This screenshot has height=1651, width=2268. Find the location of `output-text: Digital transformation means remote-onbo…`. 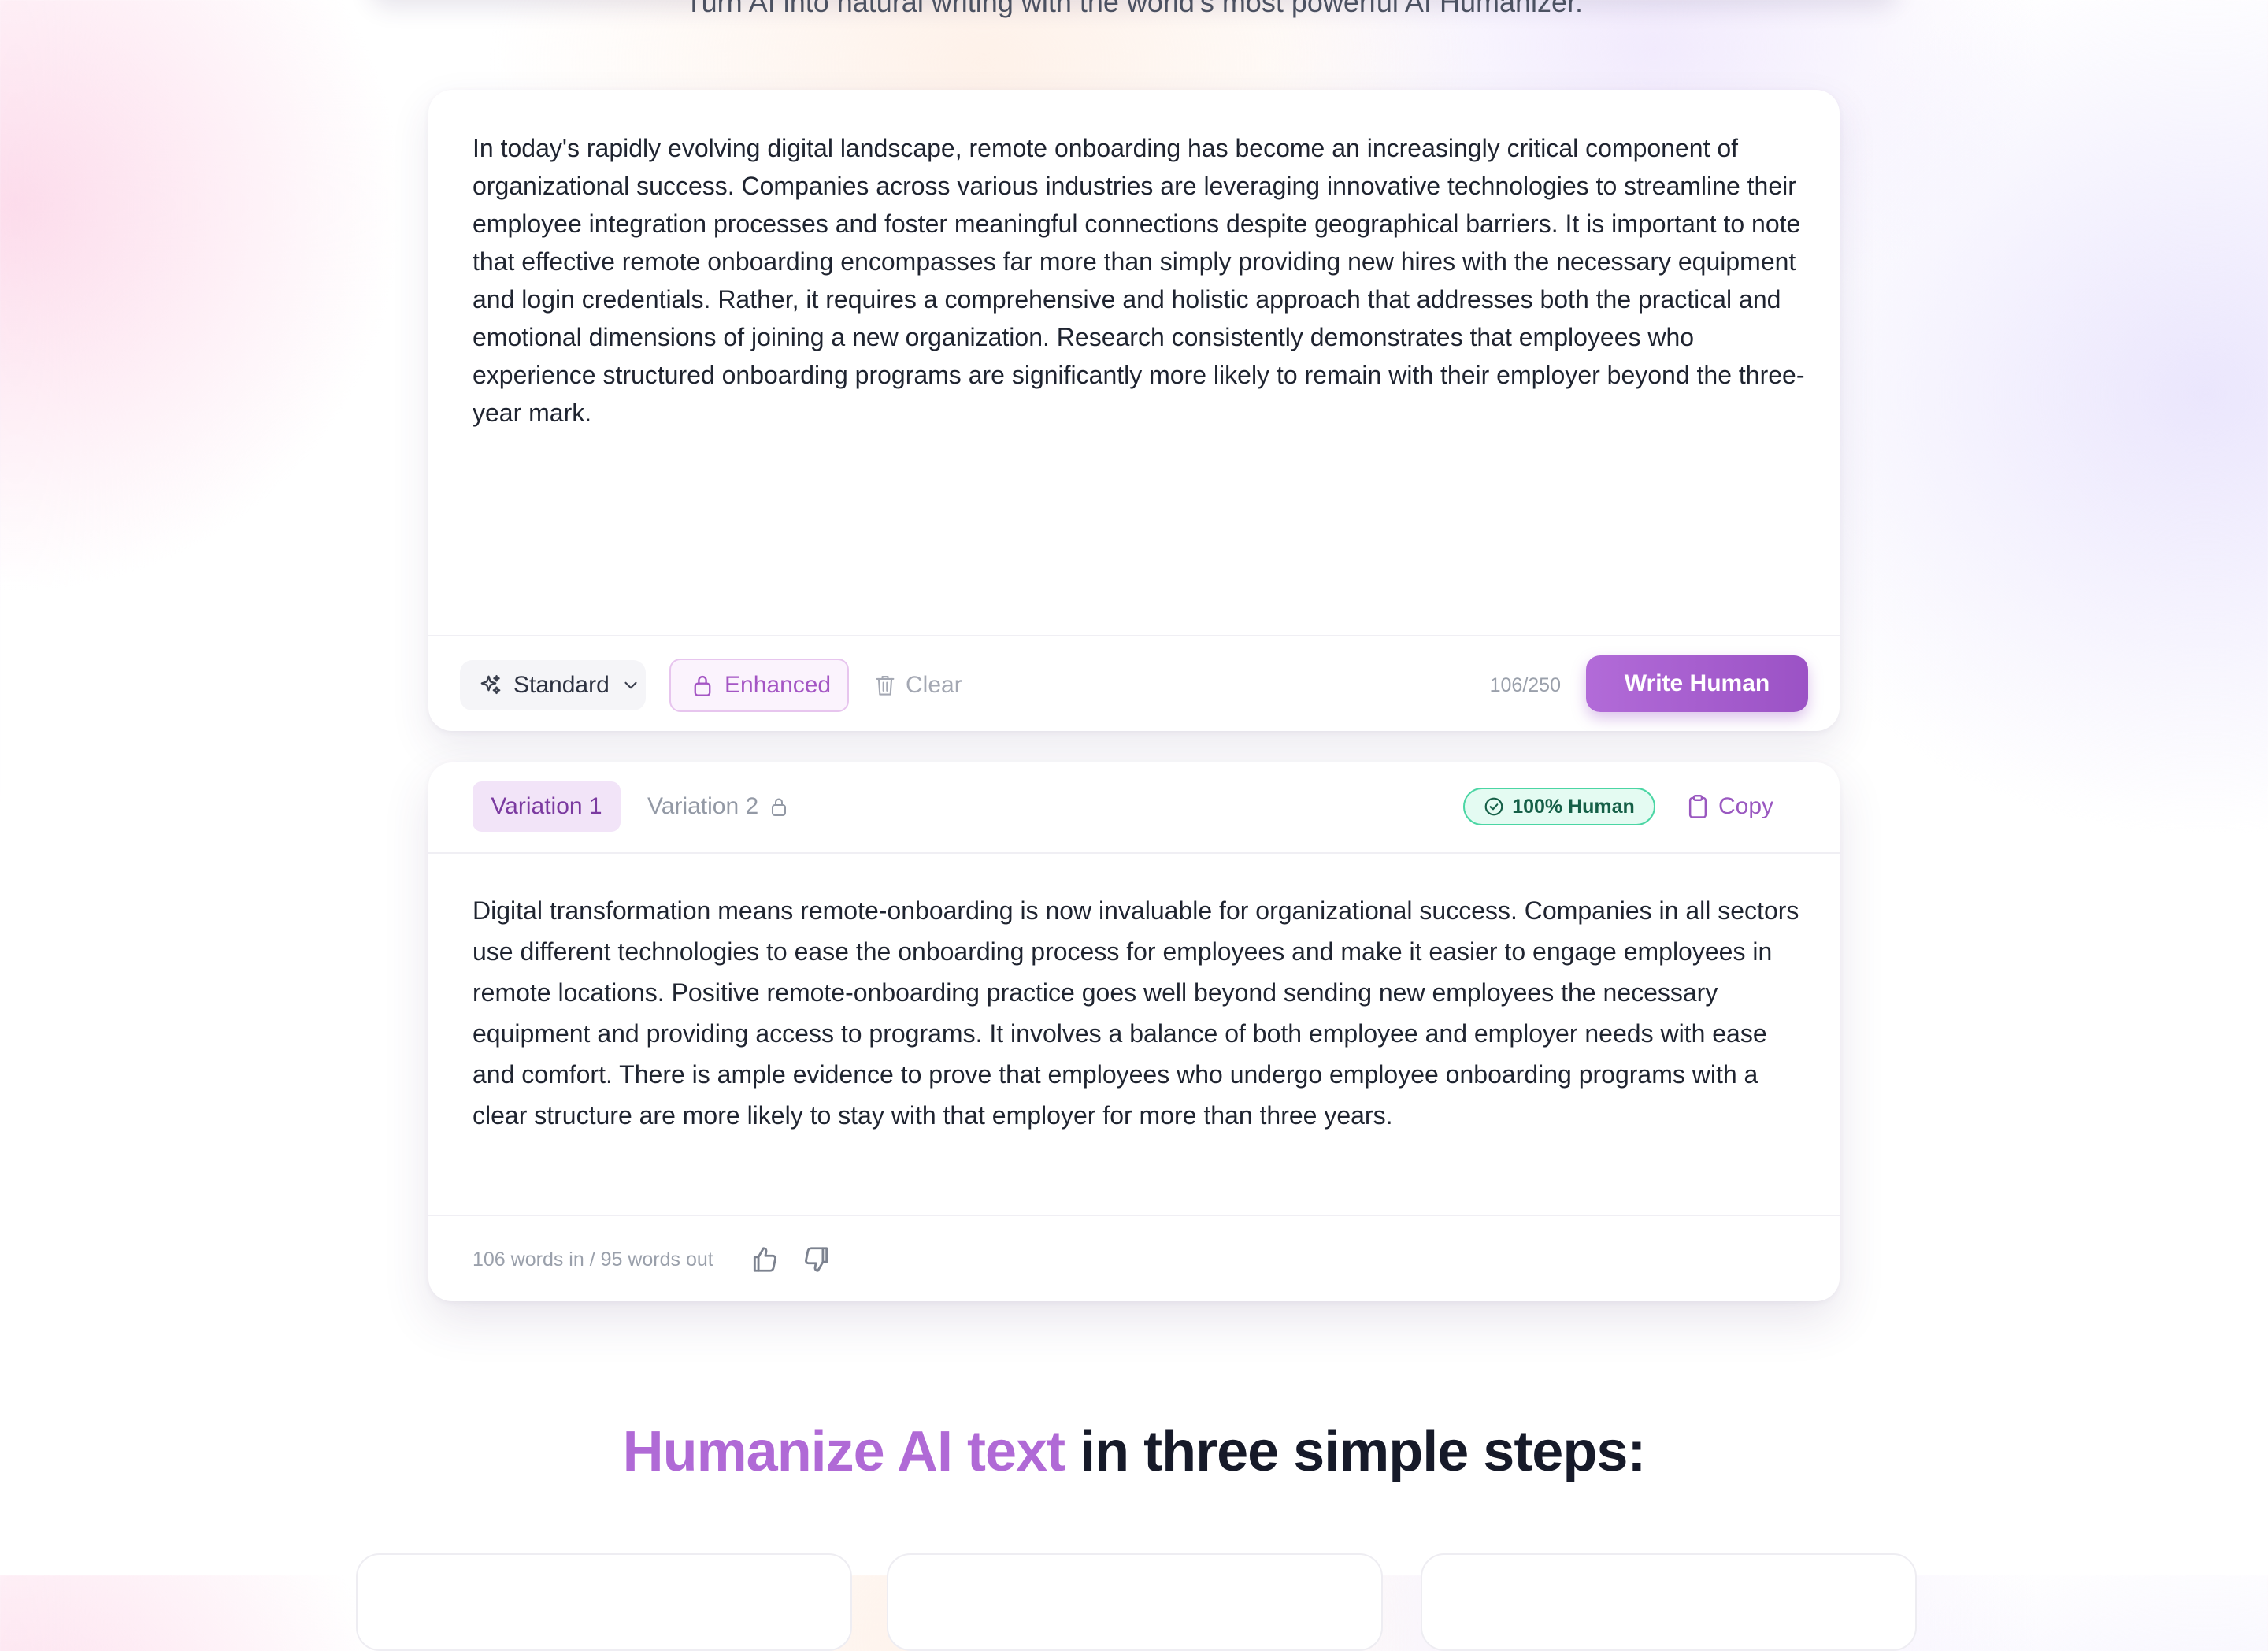

output-text: Digital transformation means remote-onbo… is located at coordinates (1139, 1013).